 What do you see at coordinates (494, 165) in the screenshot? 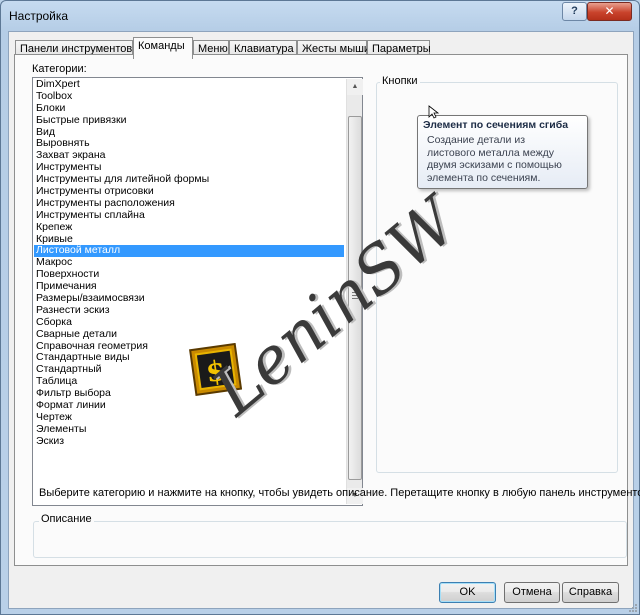
I see `tooltip-line: двумя эскизами с помощью` at bounding box center [494, 165].